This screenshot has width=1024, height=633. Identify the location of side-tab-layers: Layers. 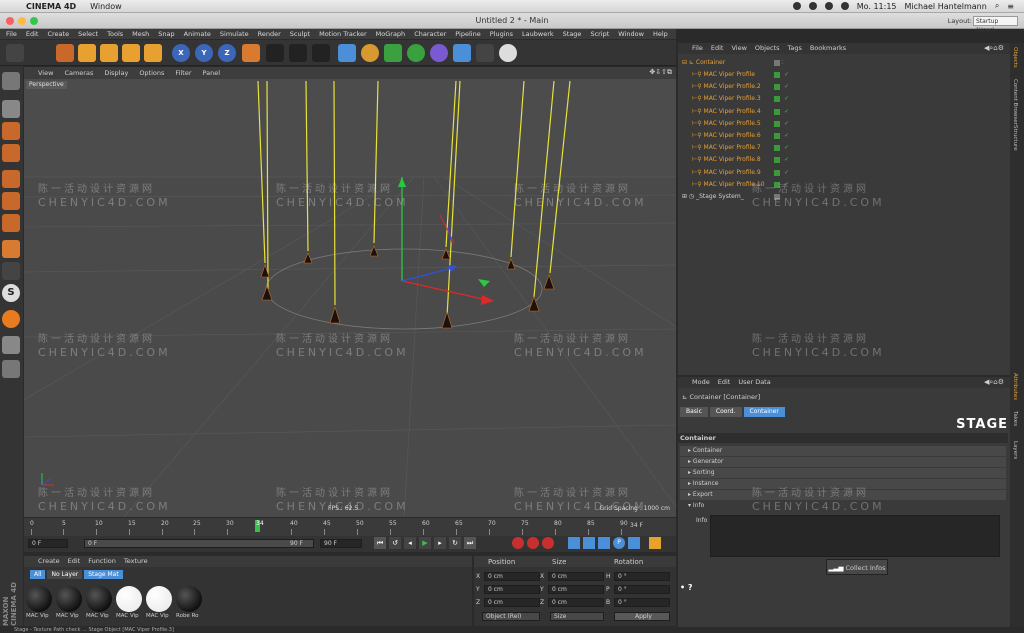
(1015, 450).